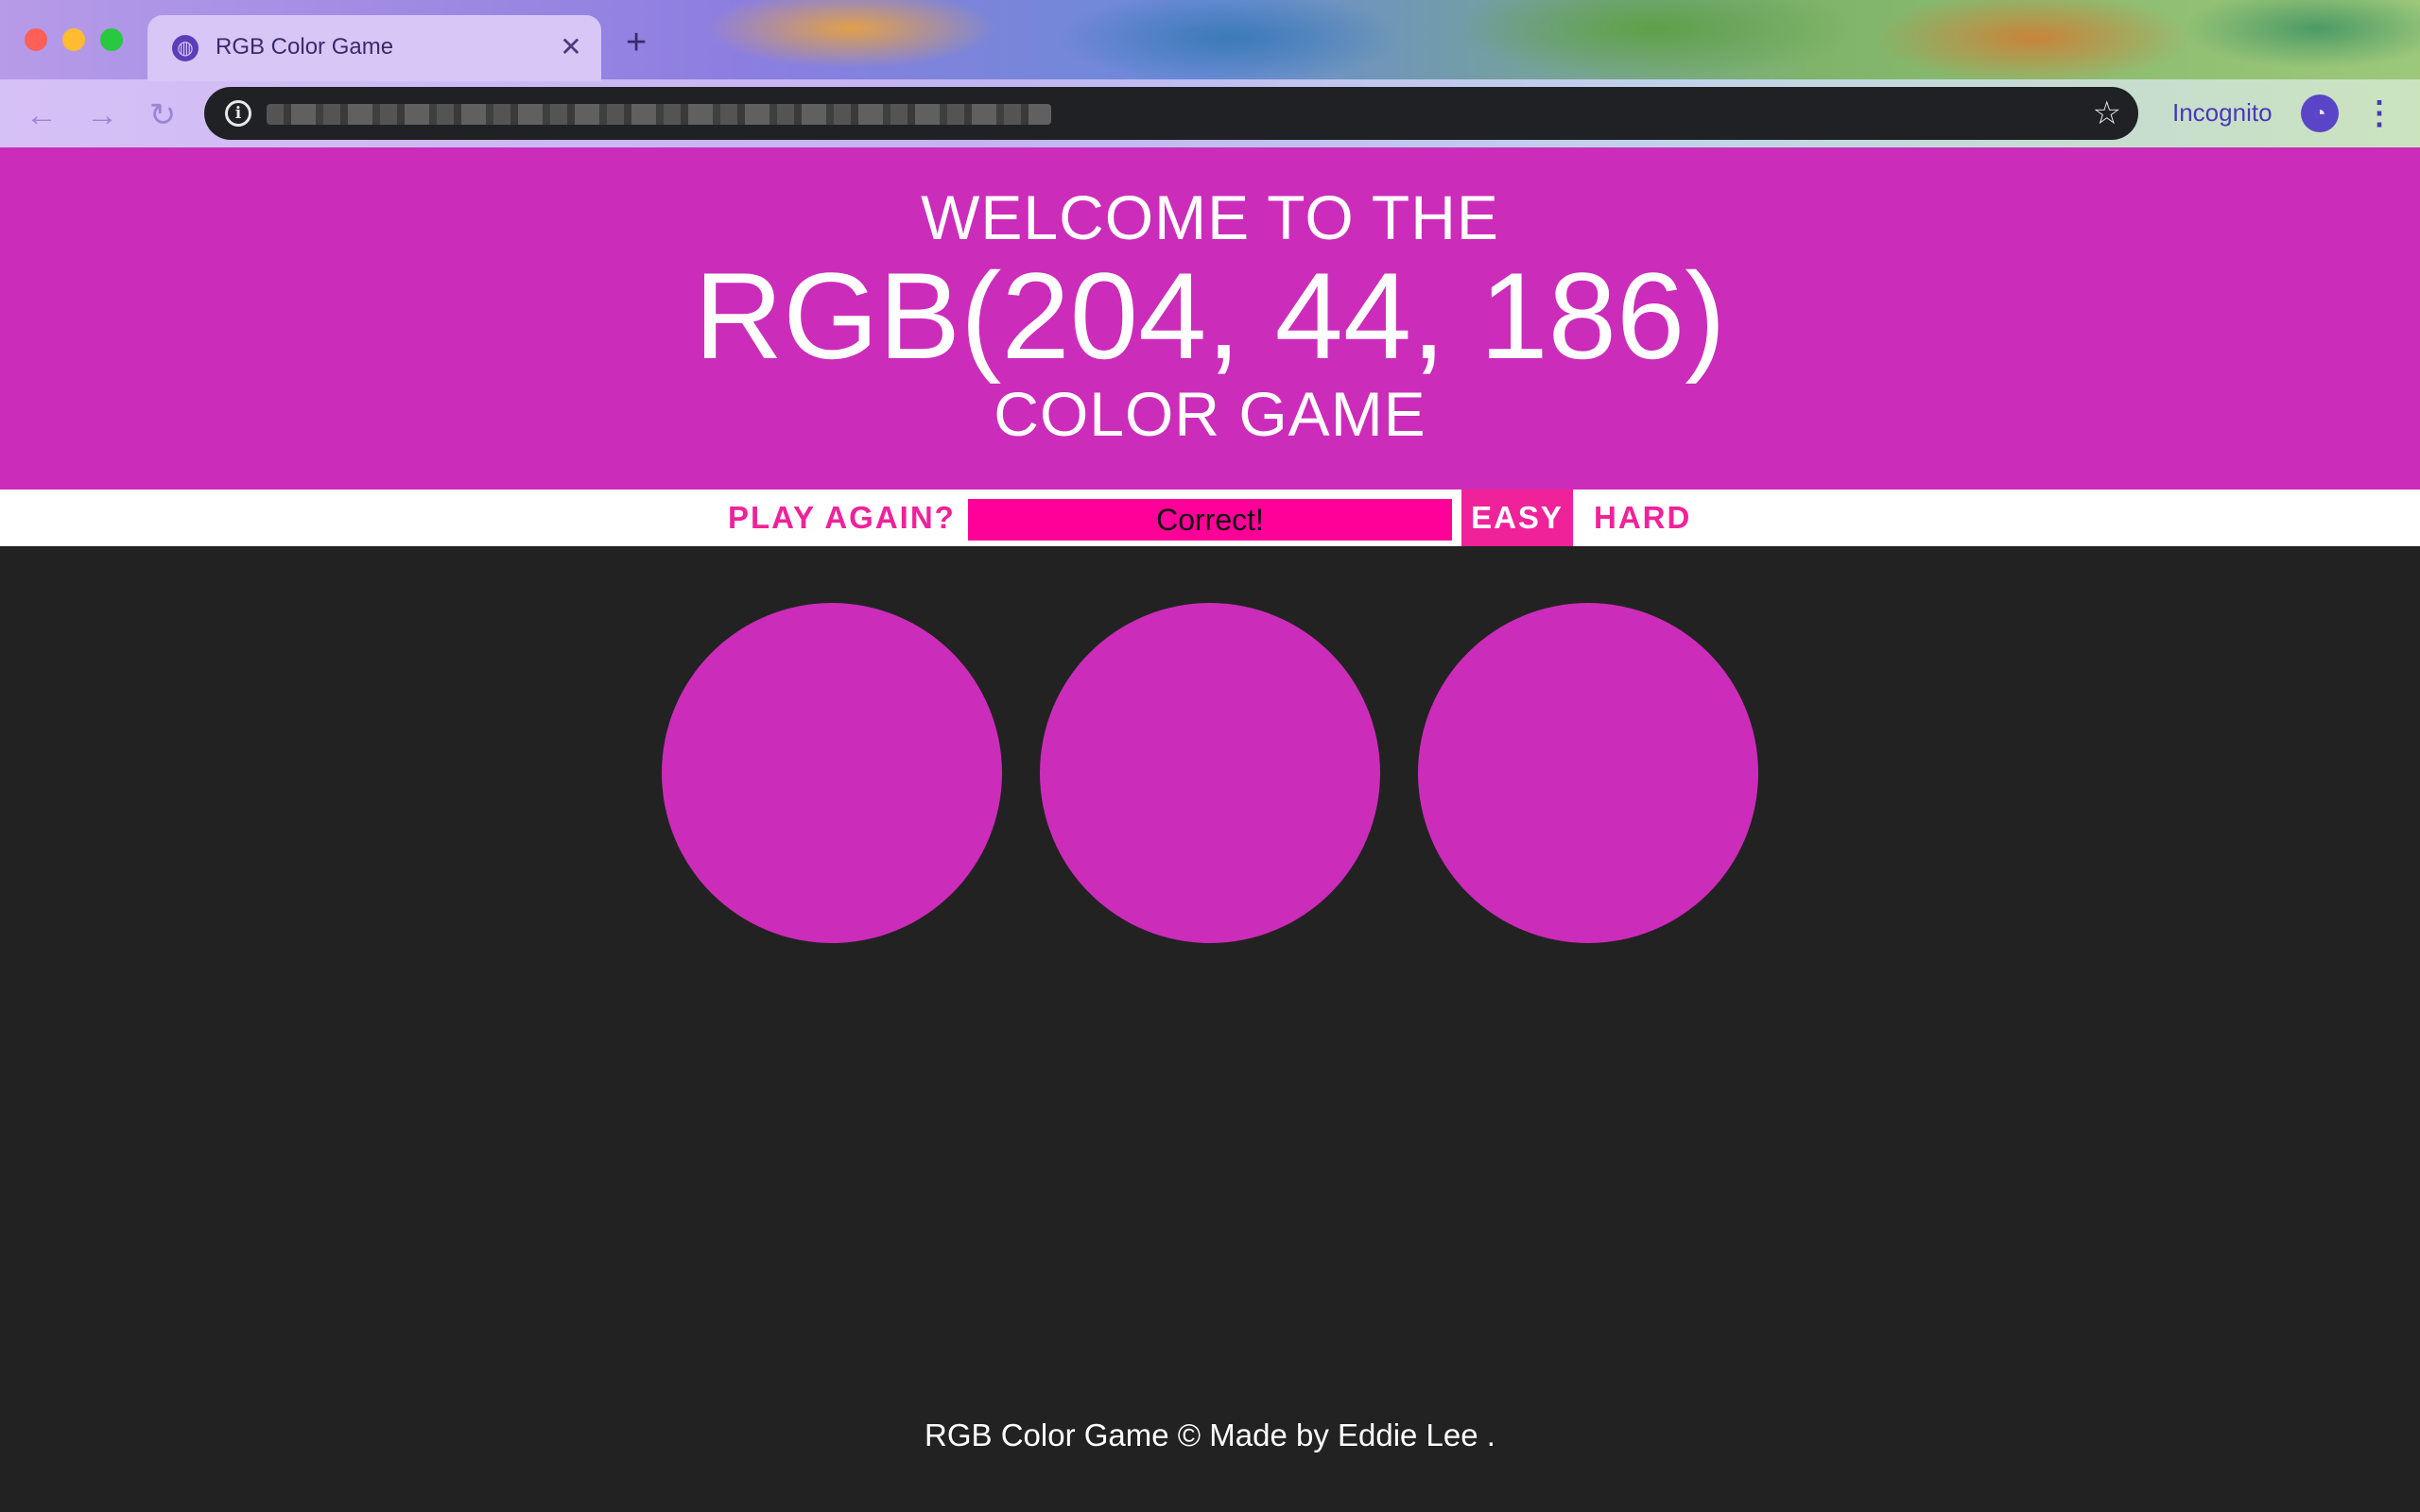 This screenshot has height=1512, width=2420. I want to click on forward-arrow-icon: →, so click(102, 115).